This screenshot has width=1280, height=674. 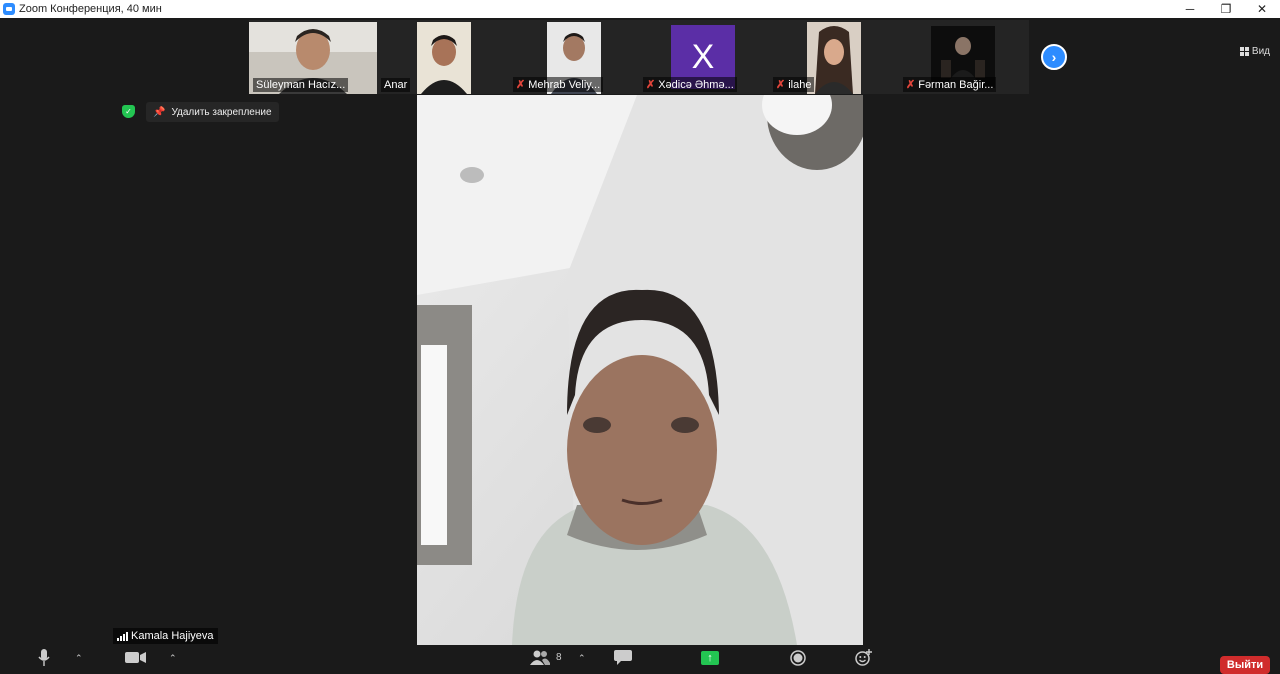 I want to click on leave-meeting-button: Выйти, so click(x=1245, y=665).